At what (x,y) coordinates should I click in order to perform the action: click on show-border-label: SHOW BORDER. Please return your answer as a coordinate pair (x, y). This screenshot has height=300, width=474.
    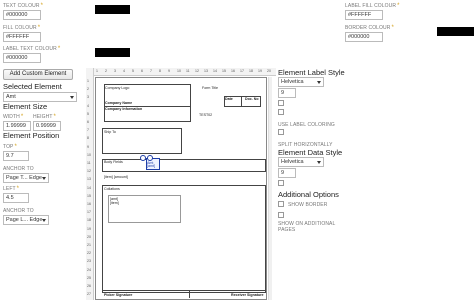
    Looking at the image, I should click on (308, 205).